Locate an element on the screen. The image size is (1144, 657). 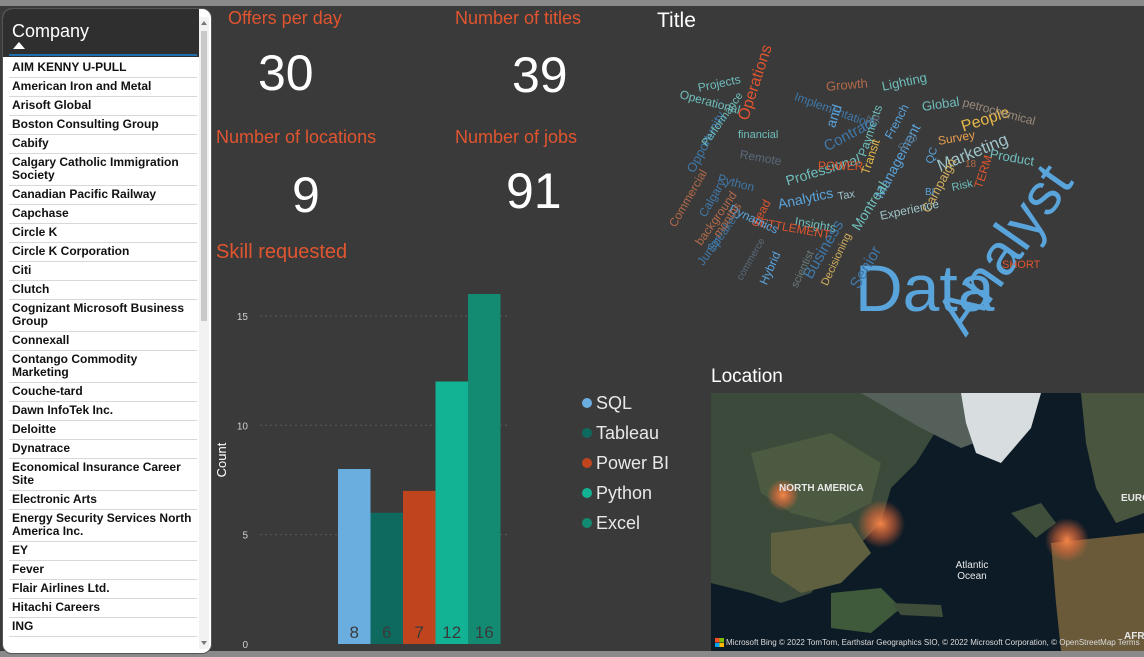
slicer-item: Citi is located at coordinates (103, 271).